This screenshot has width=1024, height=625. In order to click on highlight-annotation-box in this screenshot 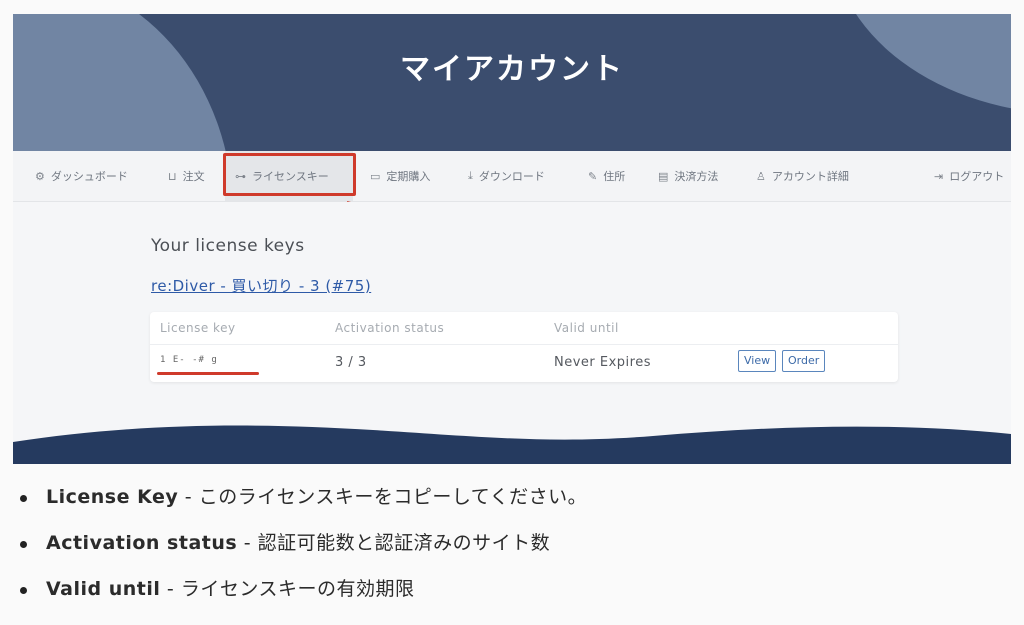, I will do `click(289, 174)`.